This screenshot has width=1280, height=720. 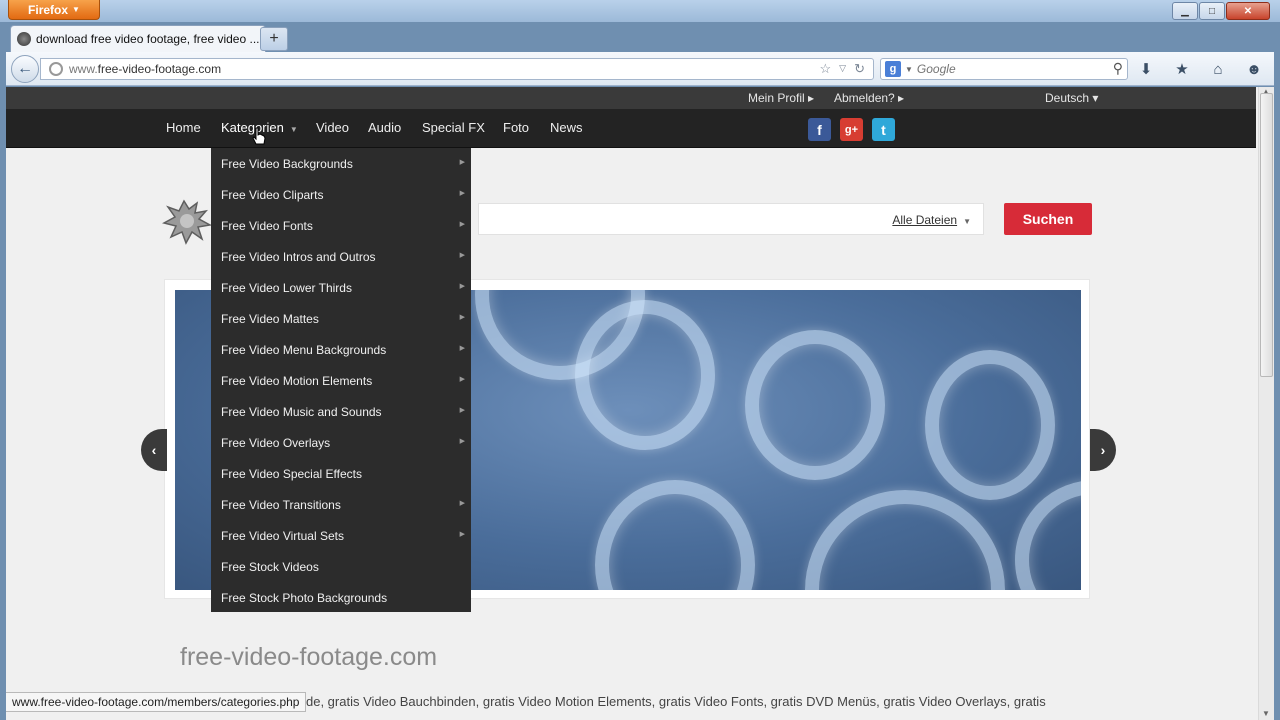 I want to click on site-logo-icon, so click(x=187, y=221).